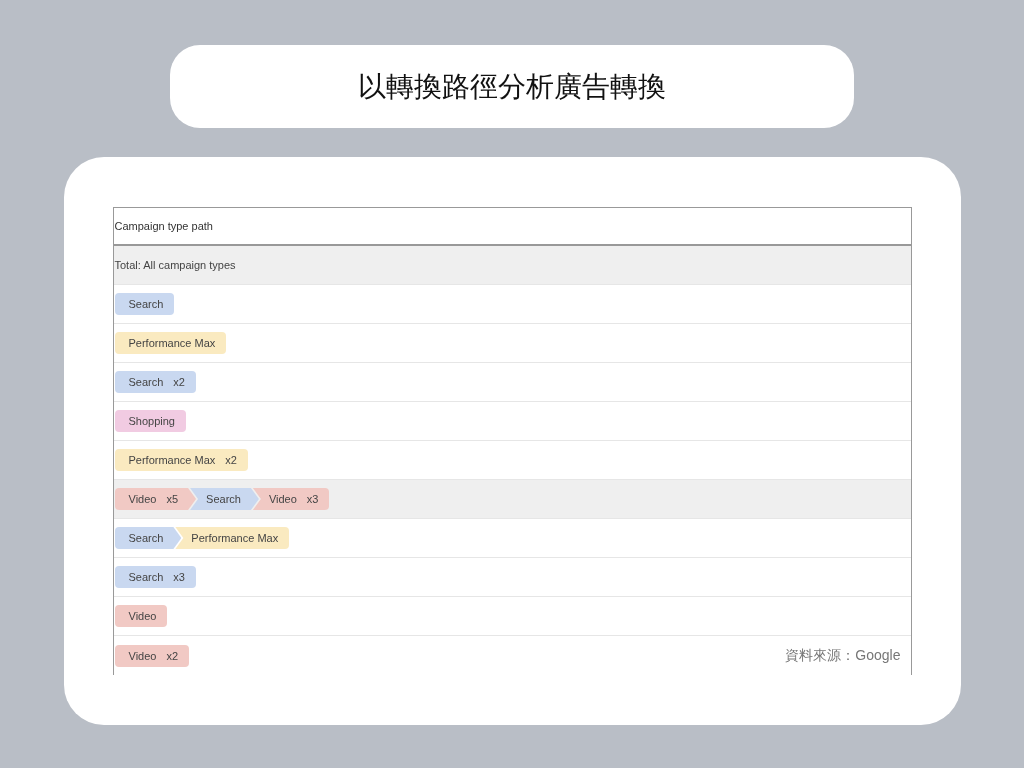 This screenshot has height=768, width=1024. I want to click on column-header: Campaign type path, so click(163, 226).